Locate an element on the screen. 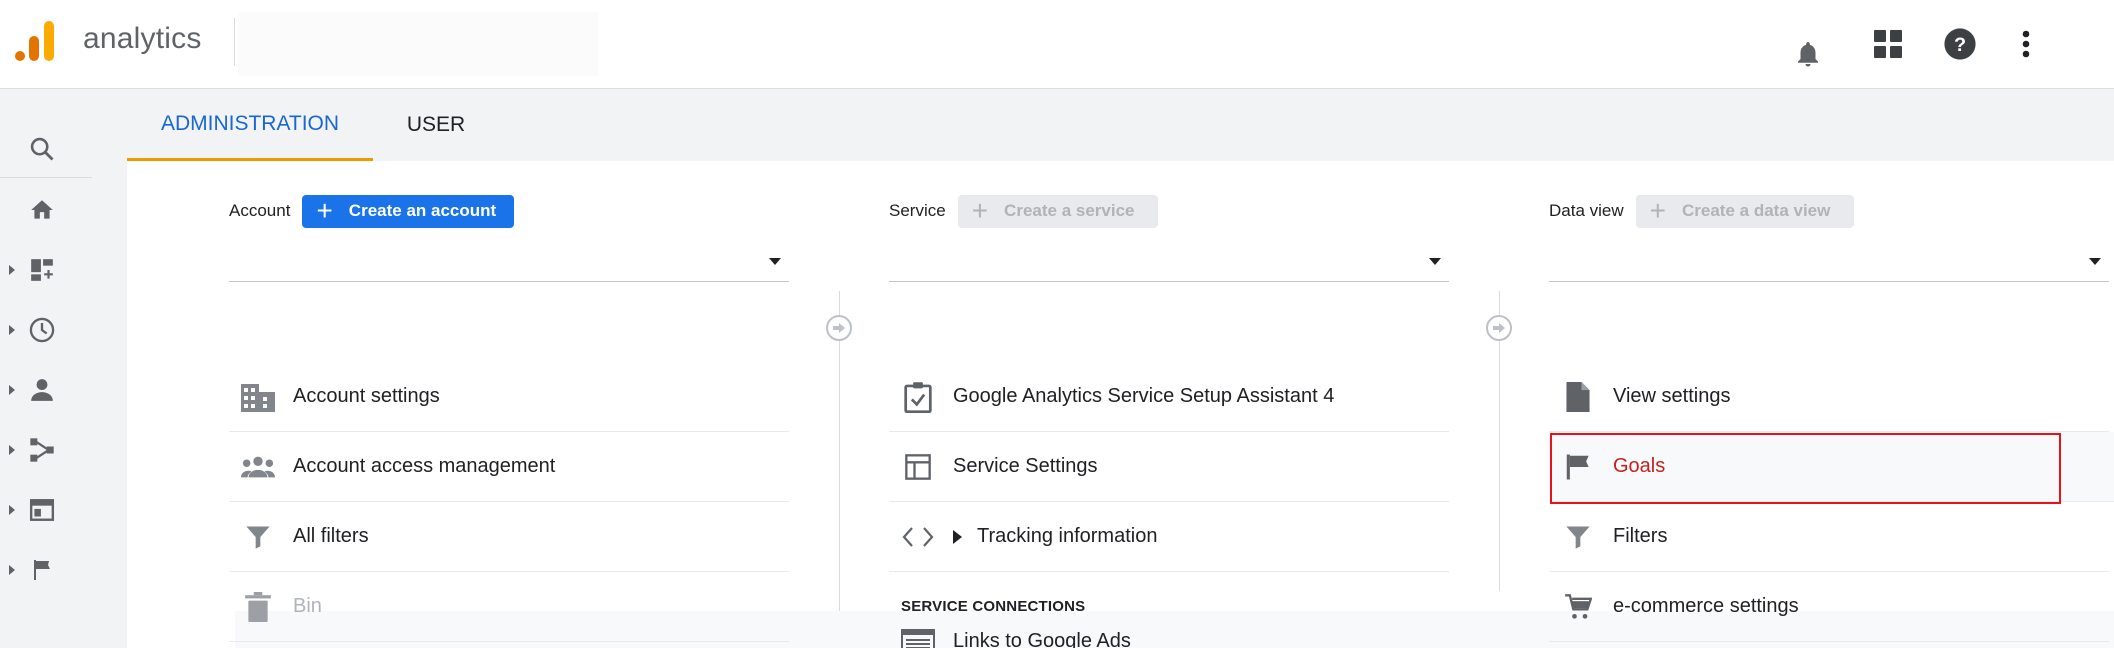 Image resolution: width=2114 pixels, height=648 pixels. account-label: Account is located at coordinates (260, 210).